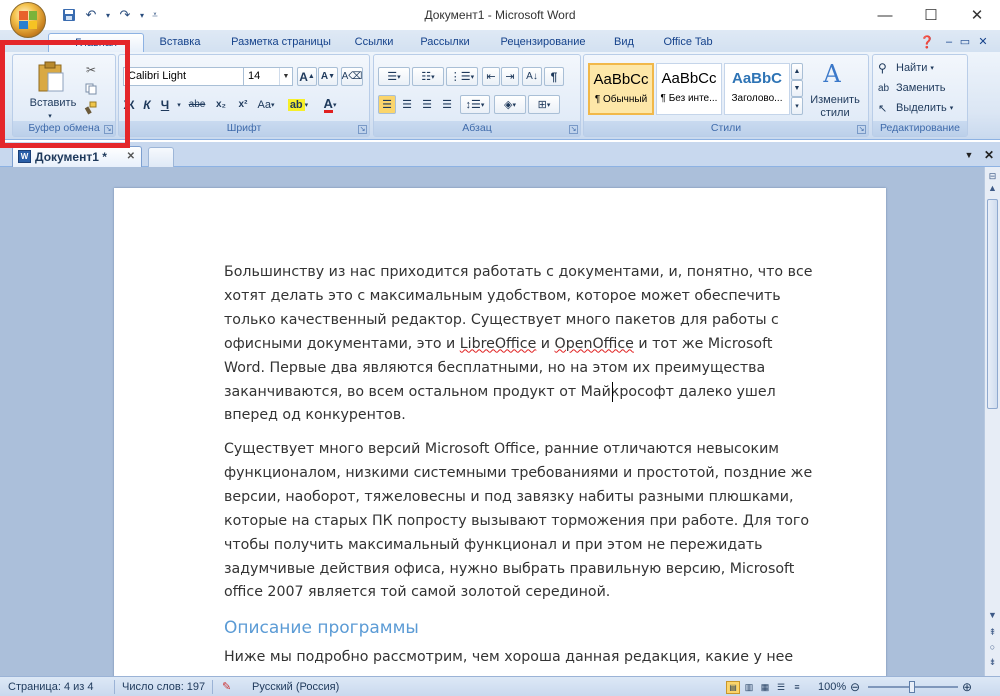 The height and width of the screenshot is (696, 1000). I want to click on previous-page-icon: ⇞, so click(992, 632).